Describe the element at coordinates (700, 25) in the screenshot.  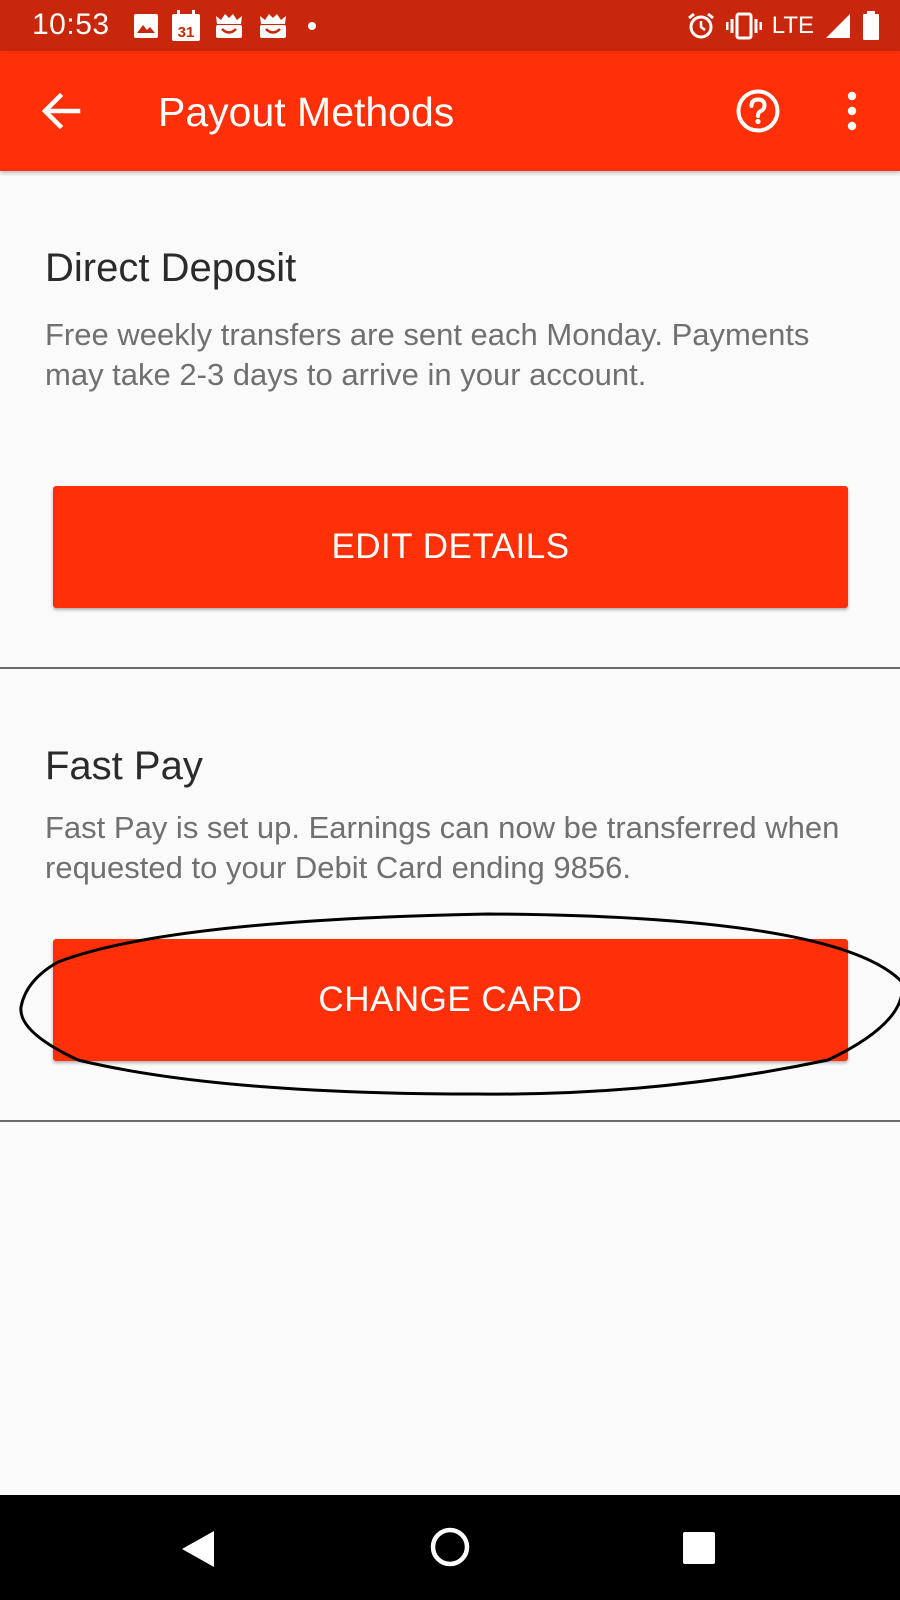
I see `alarm-icon` at that location.